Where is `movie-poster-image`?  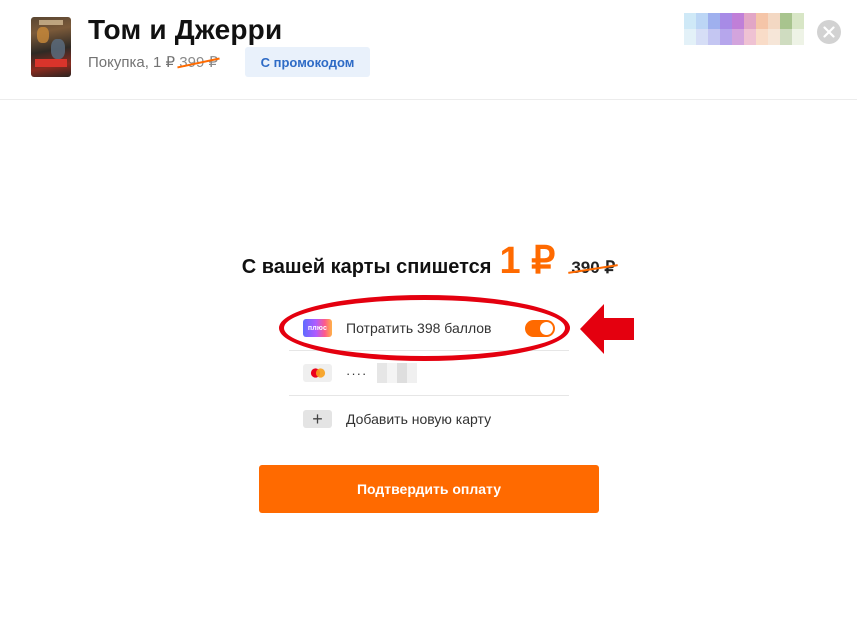 movie-poster-image is located at coordinates (51, 47).